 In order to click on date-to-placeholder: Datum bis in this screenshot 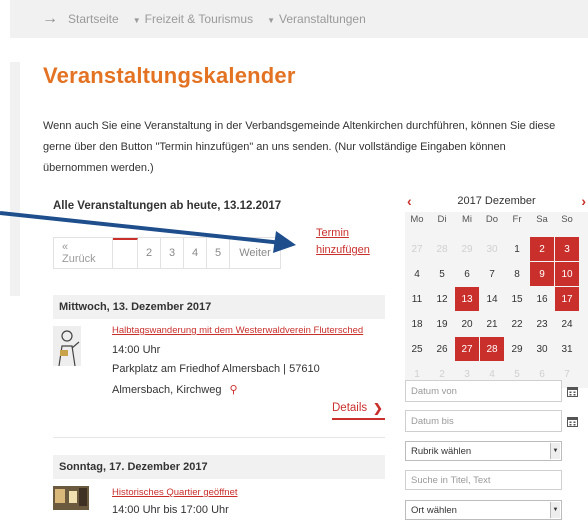, I will do `click(432, 421)`.